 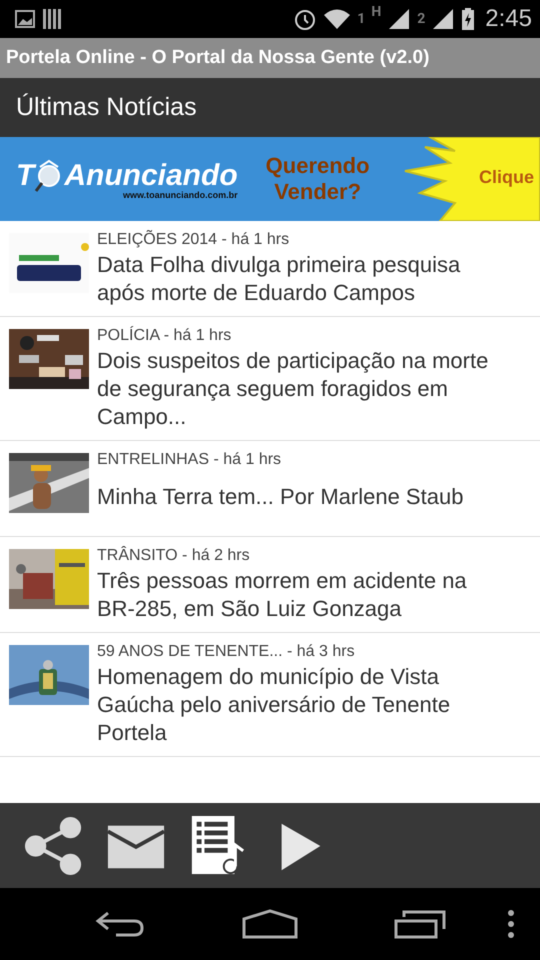 What do you see at coordinates (52, 19) in the screenshot?
I see `barcode-icon` at bounding box center [52, 19].